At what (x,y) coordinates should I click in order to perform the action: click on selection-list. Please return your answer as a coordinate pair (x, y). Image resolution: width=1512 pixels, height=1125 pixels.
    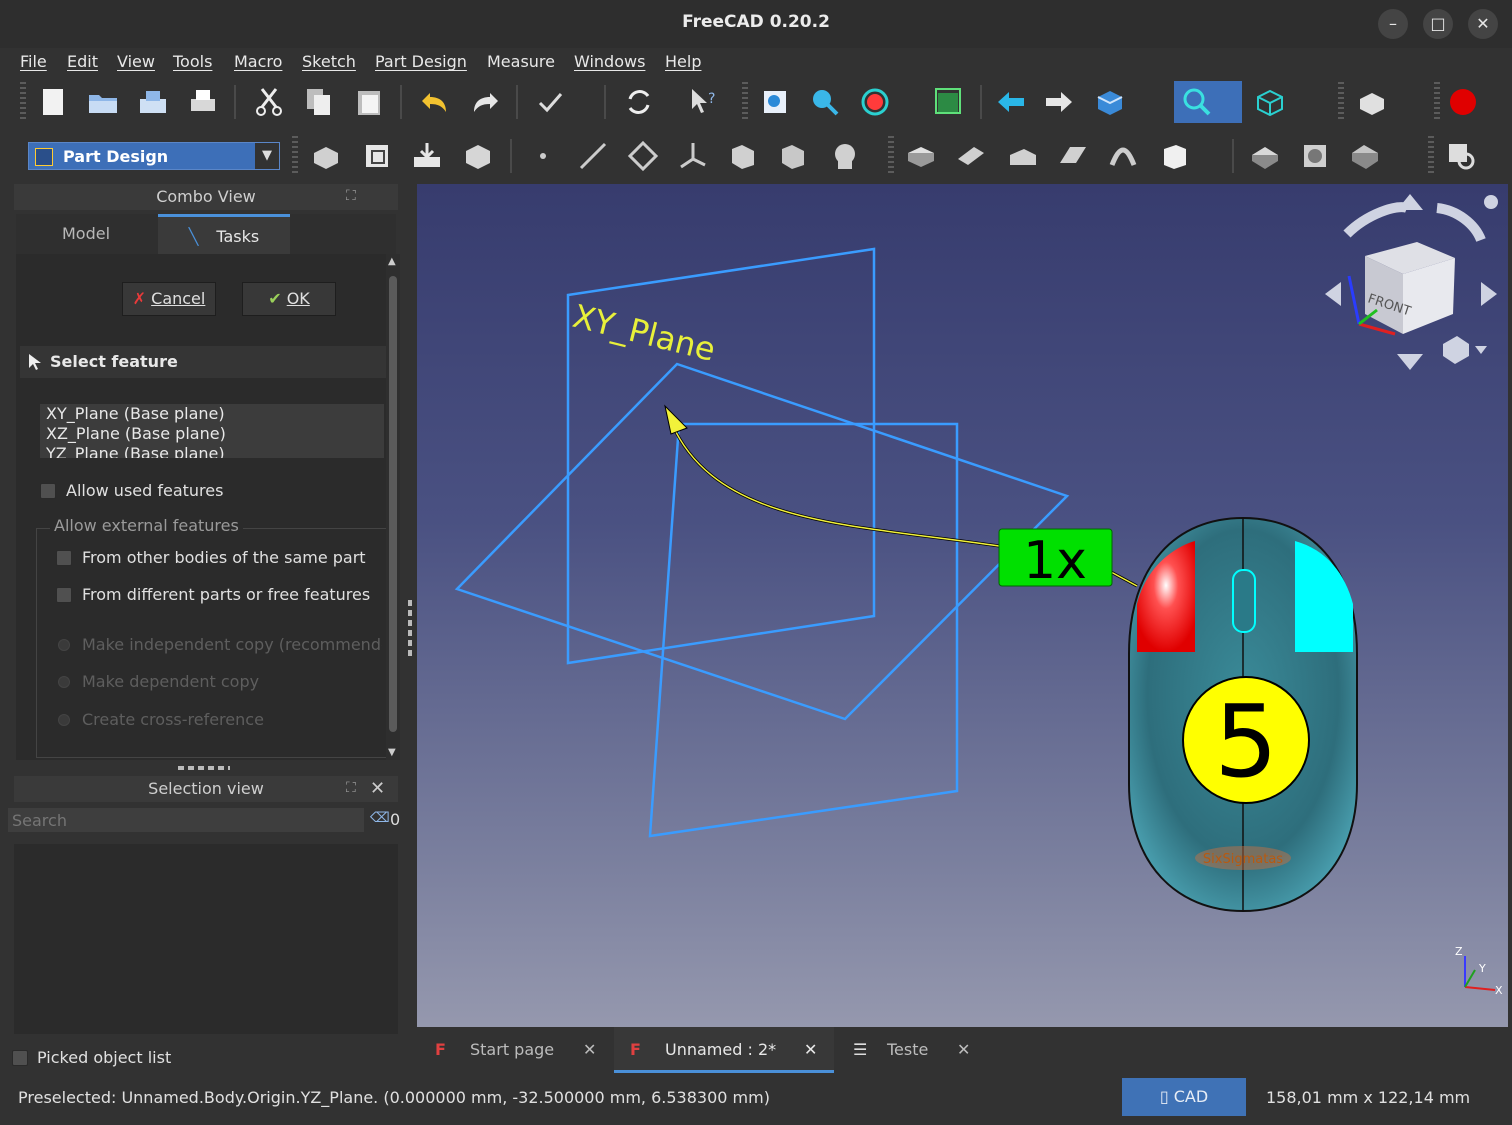
    Looking at the image, I should click on (206, 939).